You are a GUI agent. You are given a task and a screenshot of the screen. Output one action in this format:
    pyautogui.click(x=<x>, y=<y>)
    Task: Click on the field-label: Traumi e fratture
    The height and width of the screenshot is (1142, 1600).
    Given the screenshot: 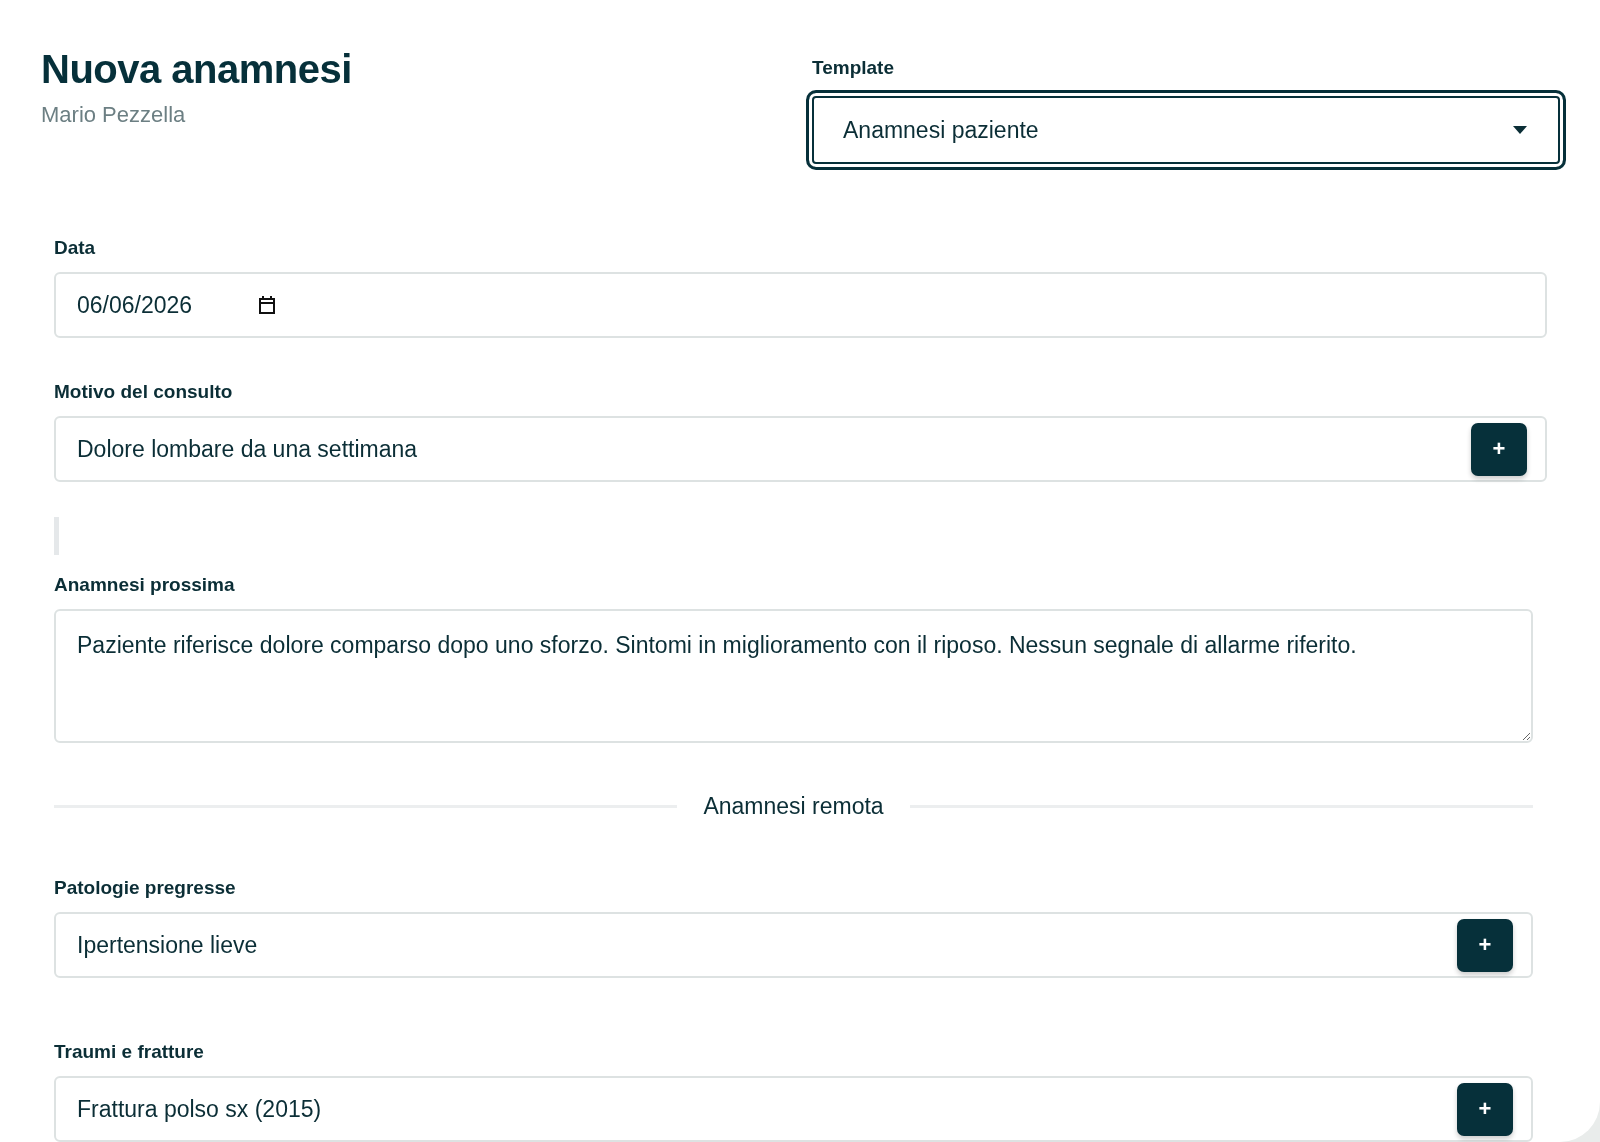 What is the action you would take?
    pyautogui.click(x=129, y=1052)
    